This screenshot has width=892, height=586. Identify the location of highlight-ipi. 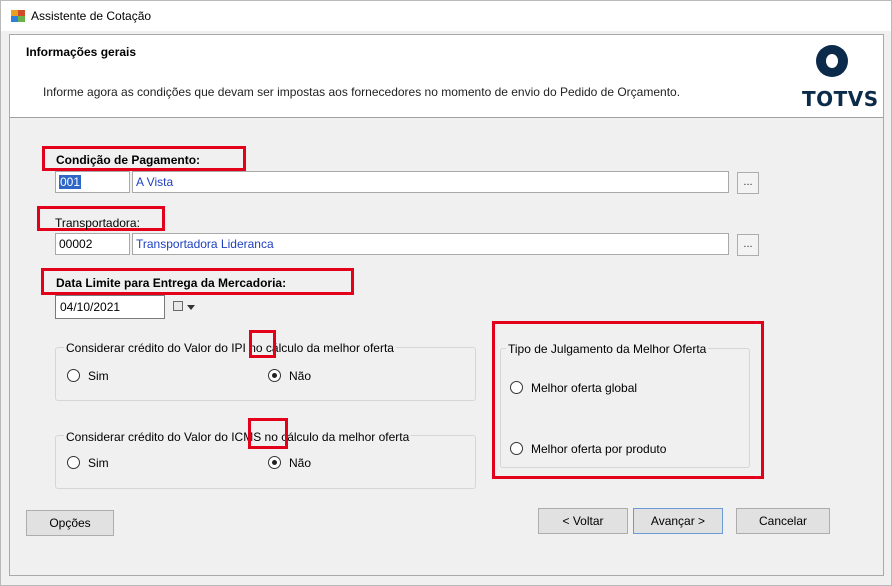
(262, 344).